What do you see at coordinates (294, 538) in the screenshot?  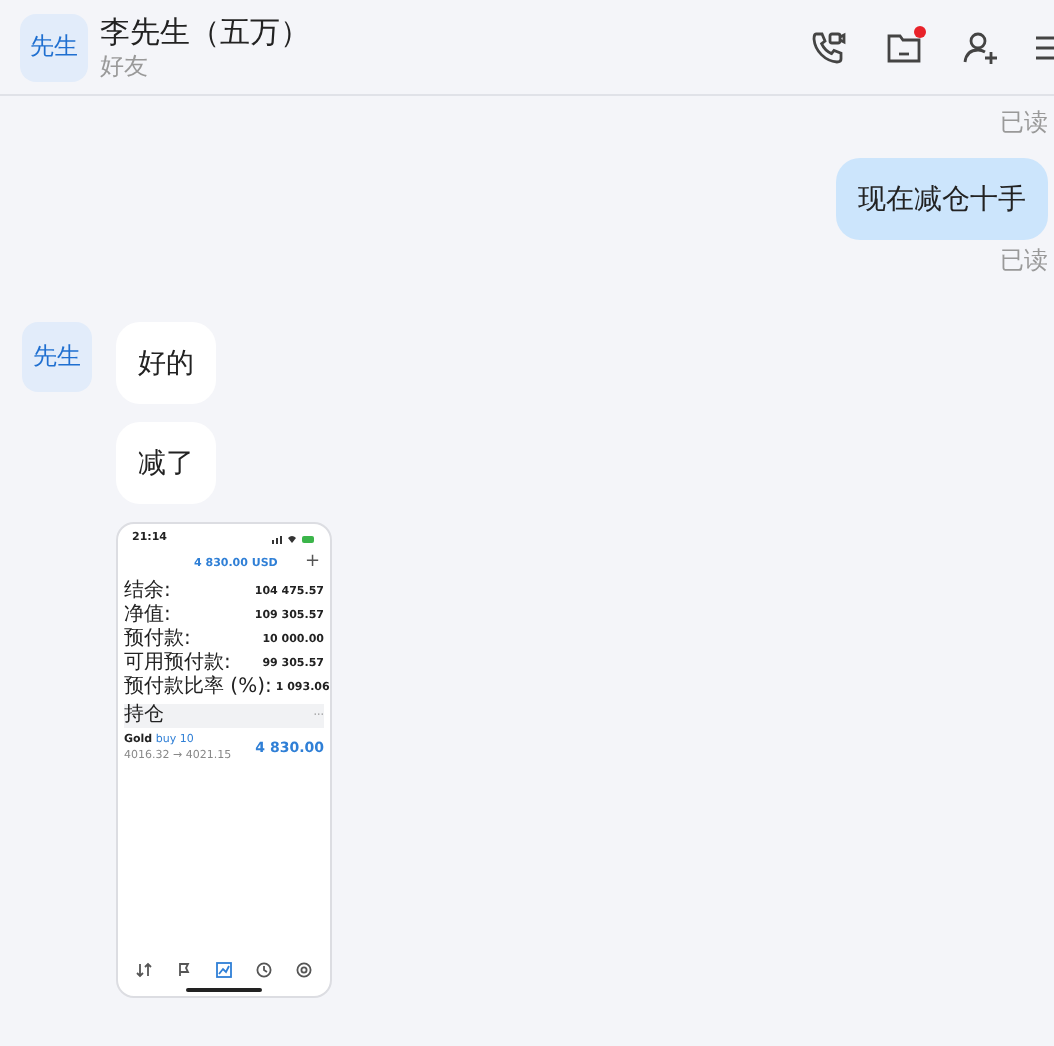 I see `status-icons` at bounding box center [294, 538].